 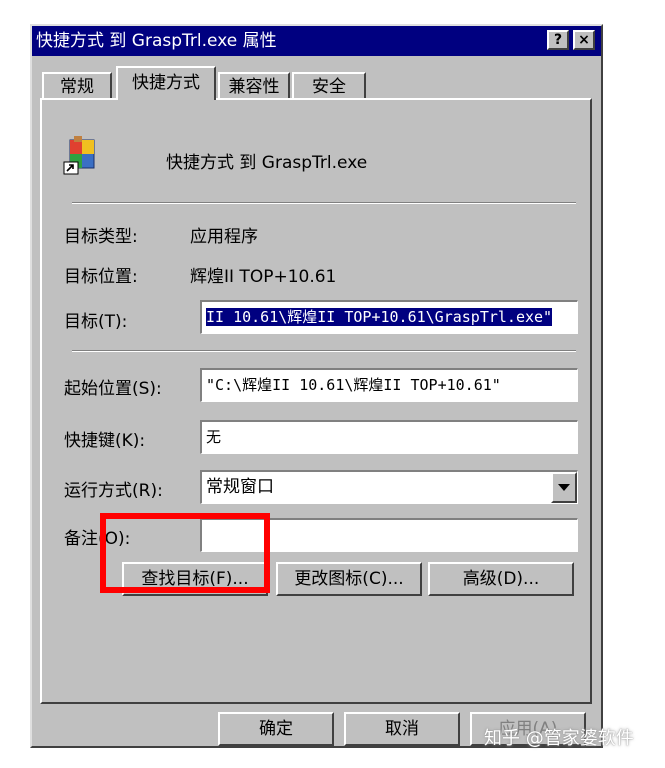 I want to click on tab-security: 安全, so click(x=329, y=85).